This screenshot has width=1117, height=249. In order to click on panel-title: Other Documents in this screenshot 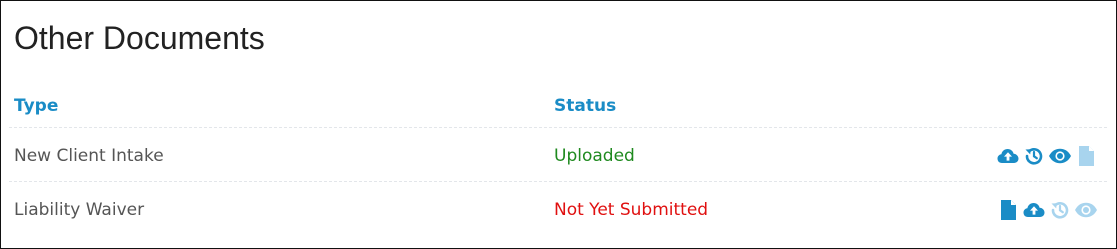, I will do `click(139, 38)`.